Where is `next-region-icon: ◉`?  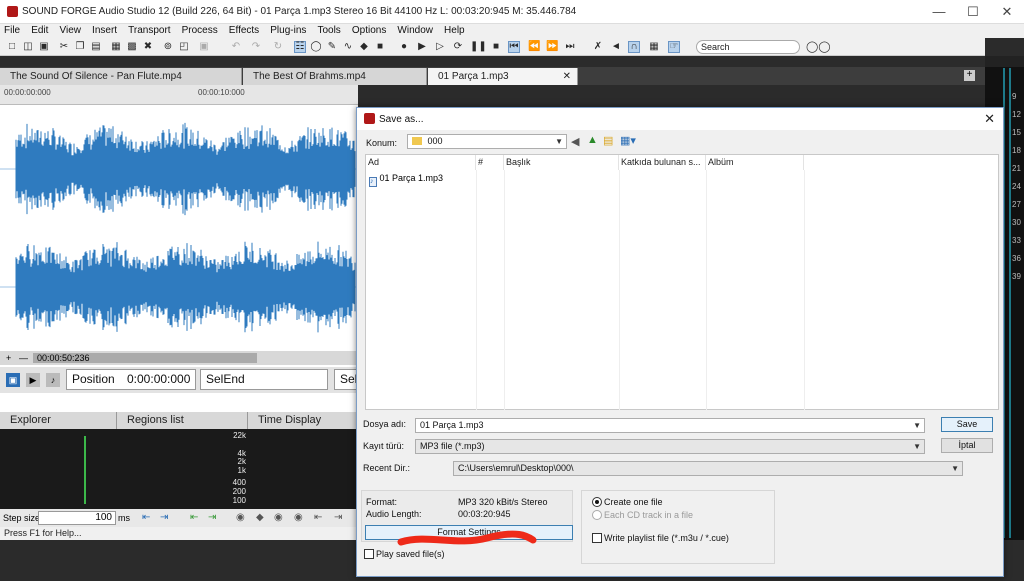
next-region-icon: ◉ is located at coordinates (278, 518).